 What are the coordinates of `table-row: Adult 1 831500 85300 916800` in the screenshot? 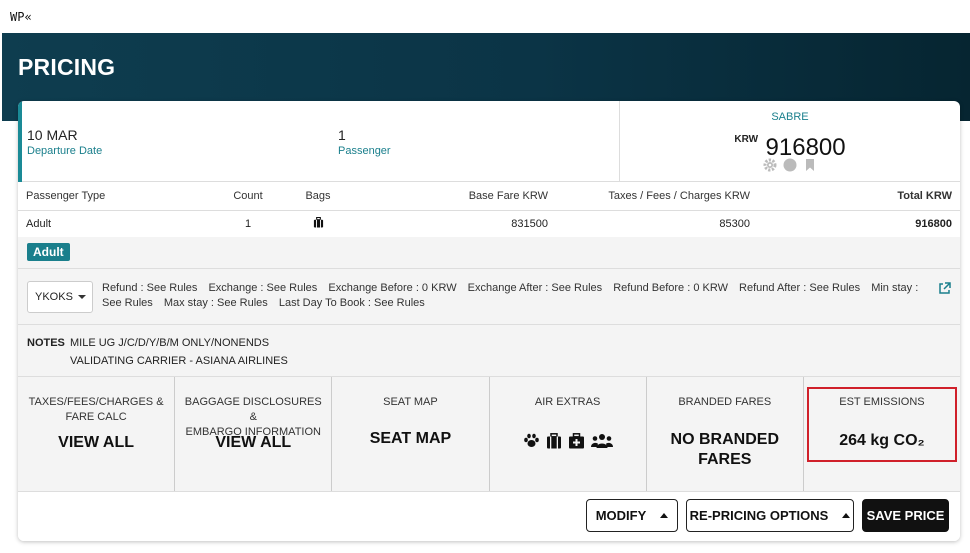 It's located at (489, 224).